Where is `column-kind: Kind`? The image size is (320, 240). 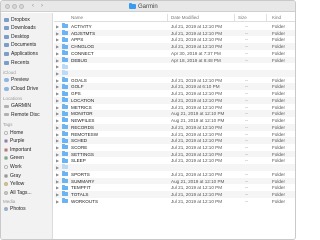
column-kind: Kind is located at coordinates (276, 17).